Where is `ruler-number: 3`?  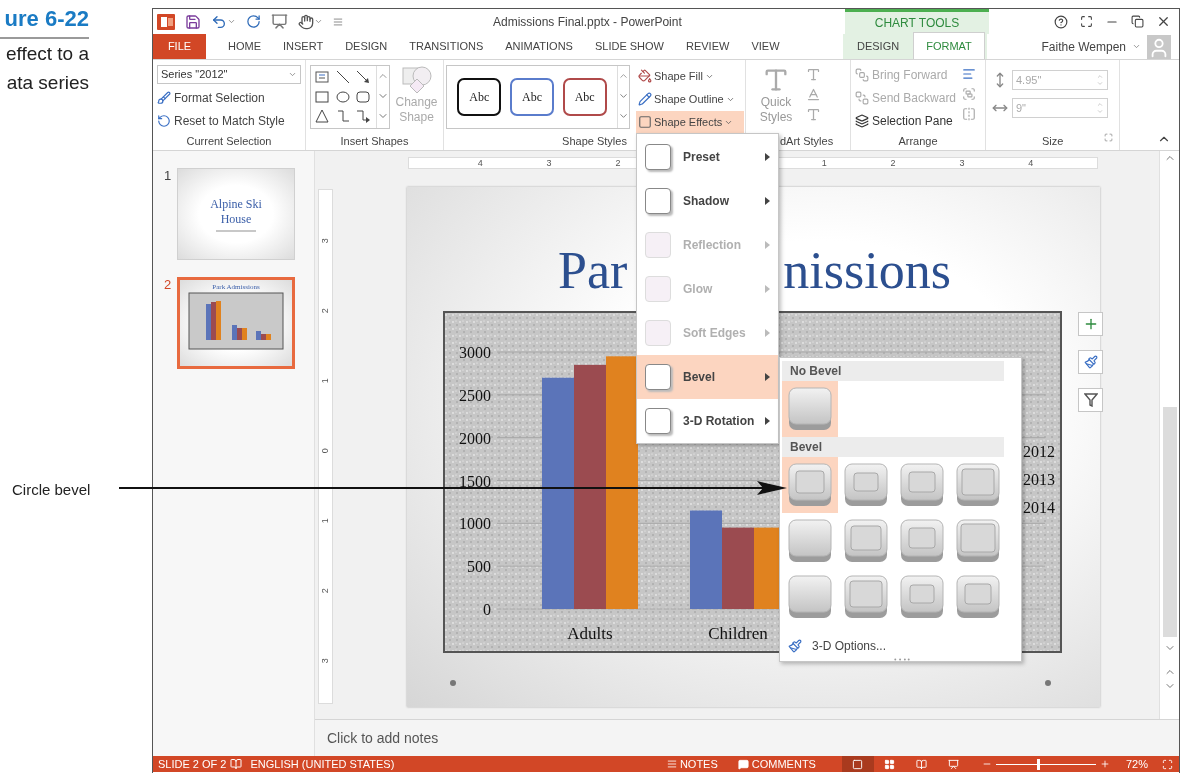 ruler-number: 3 is located at coordinates (324, 241).